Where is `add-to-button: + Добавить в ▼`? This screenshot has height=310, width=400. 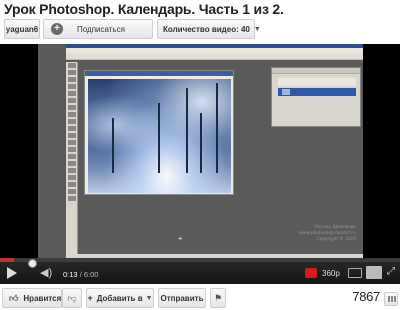
add-to-button: + Добавить в ▼ is located at coordinates (120, 298).